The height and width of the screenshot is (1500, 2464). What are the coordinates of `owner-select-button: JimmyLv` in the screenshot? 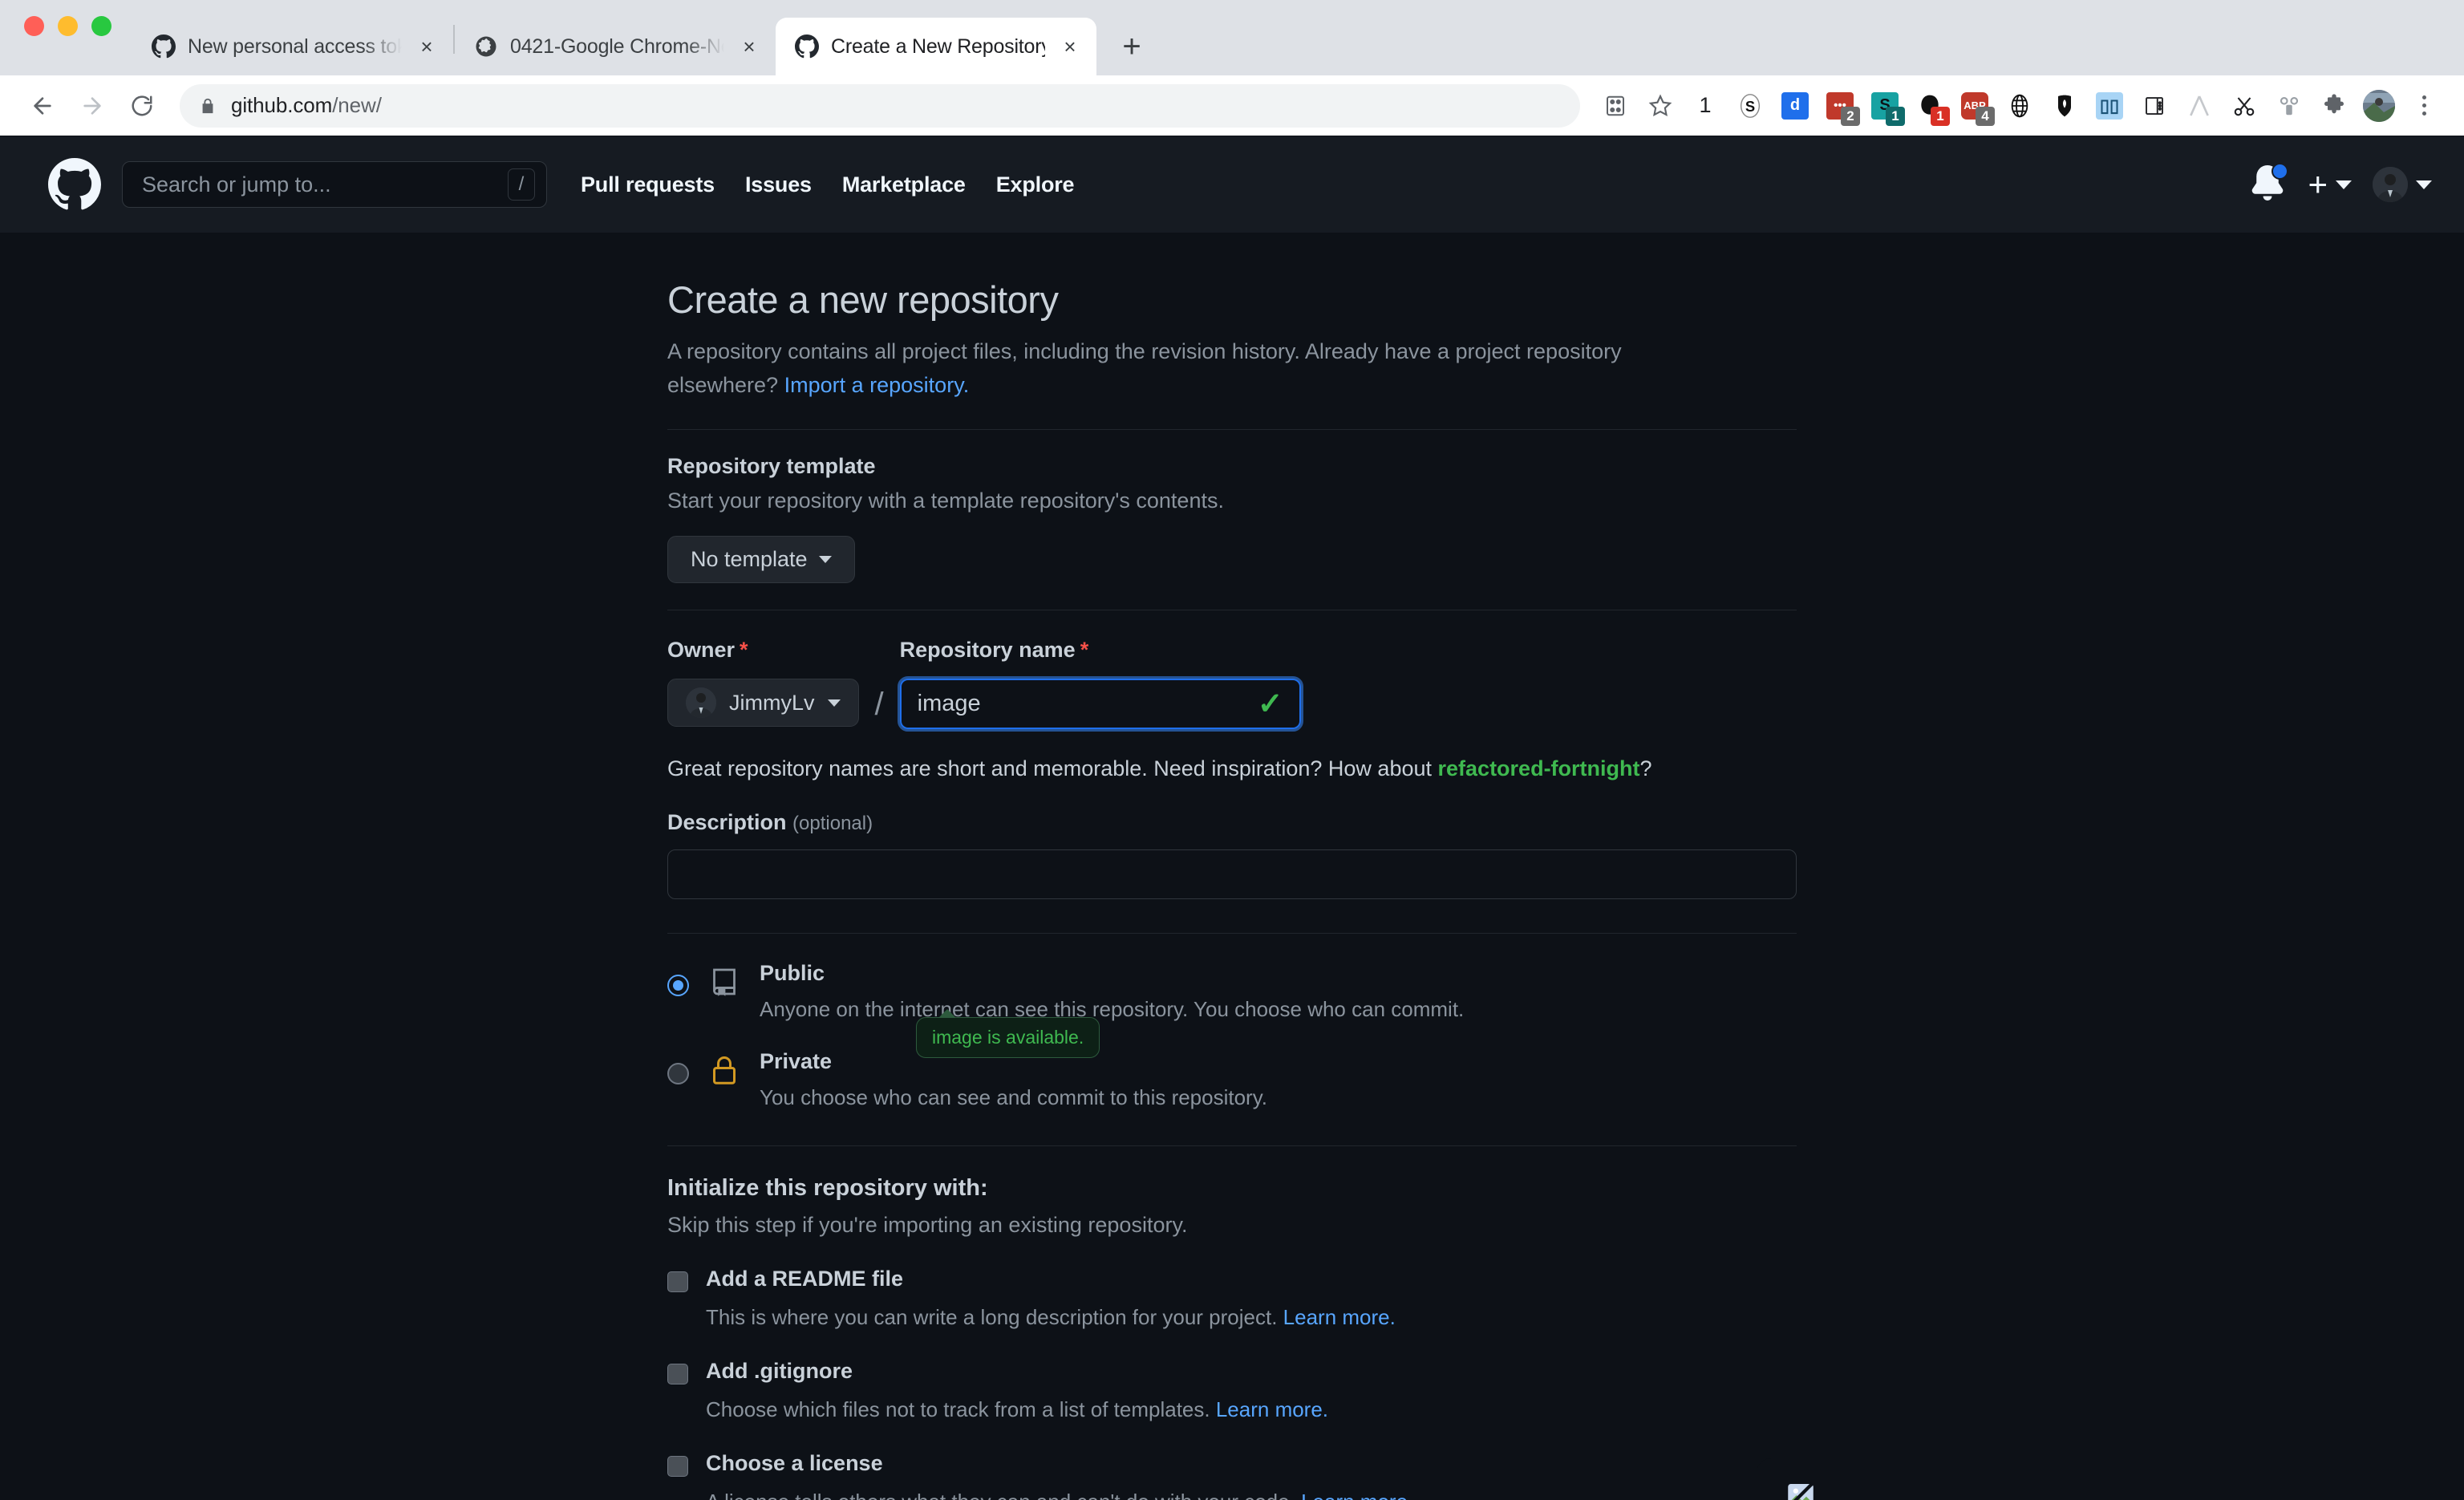 It's located at (763, 703).